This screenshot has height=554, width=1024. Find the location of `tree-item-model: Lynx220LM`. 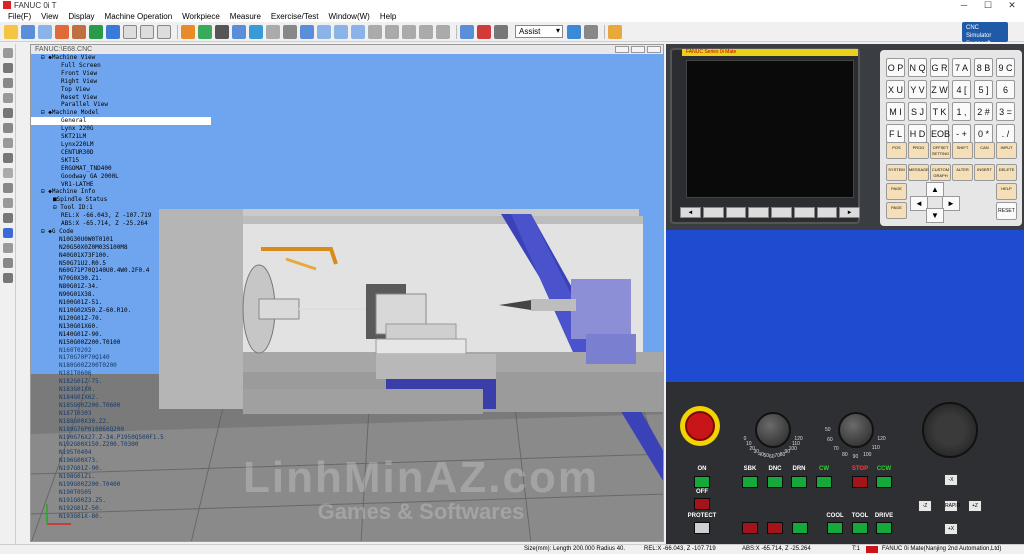

tree-item-model: Lynx220LM is located at coordinates (121, 145).